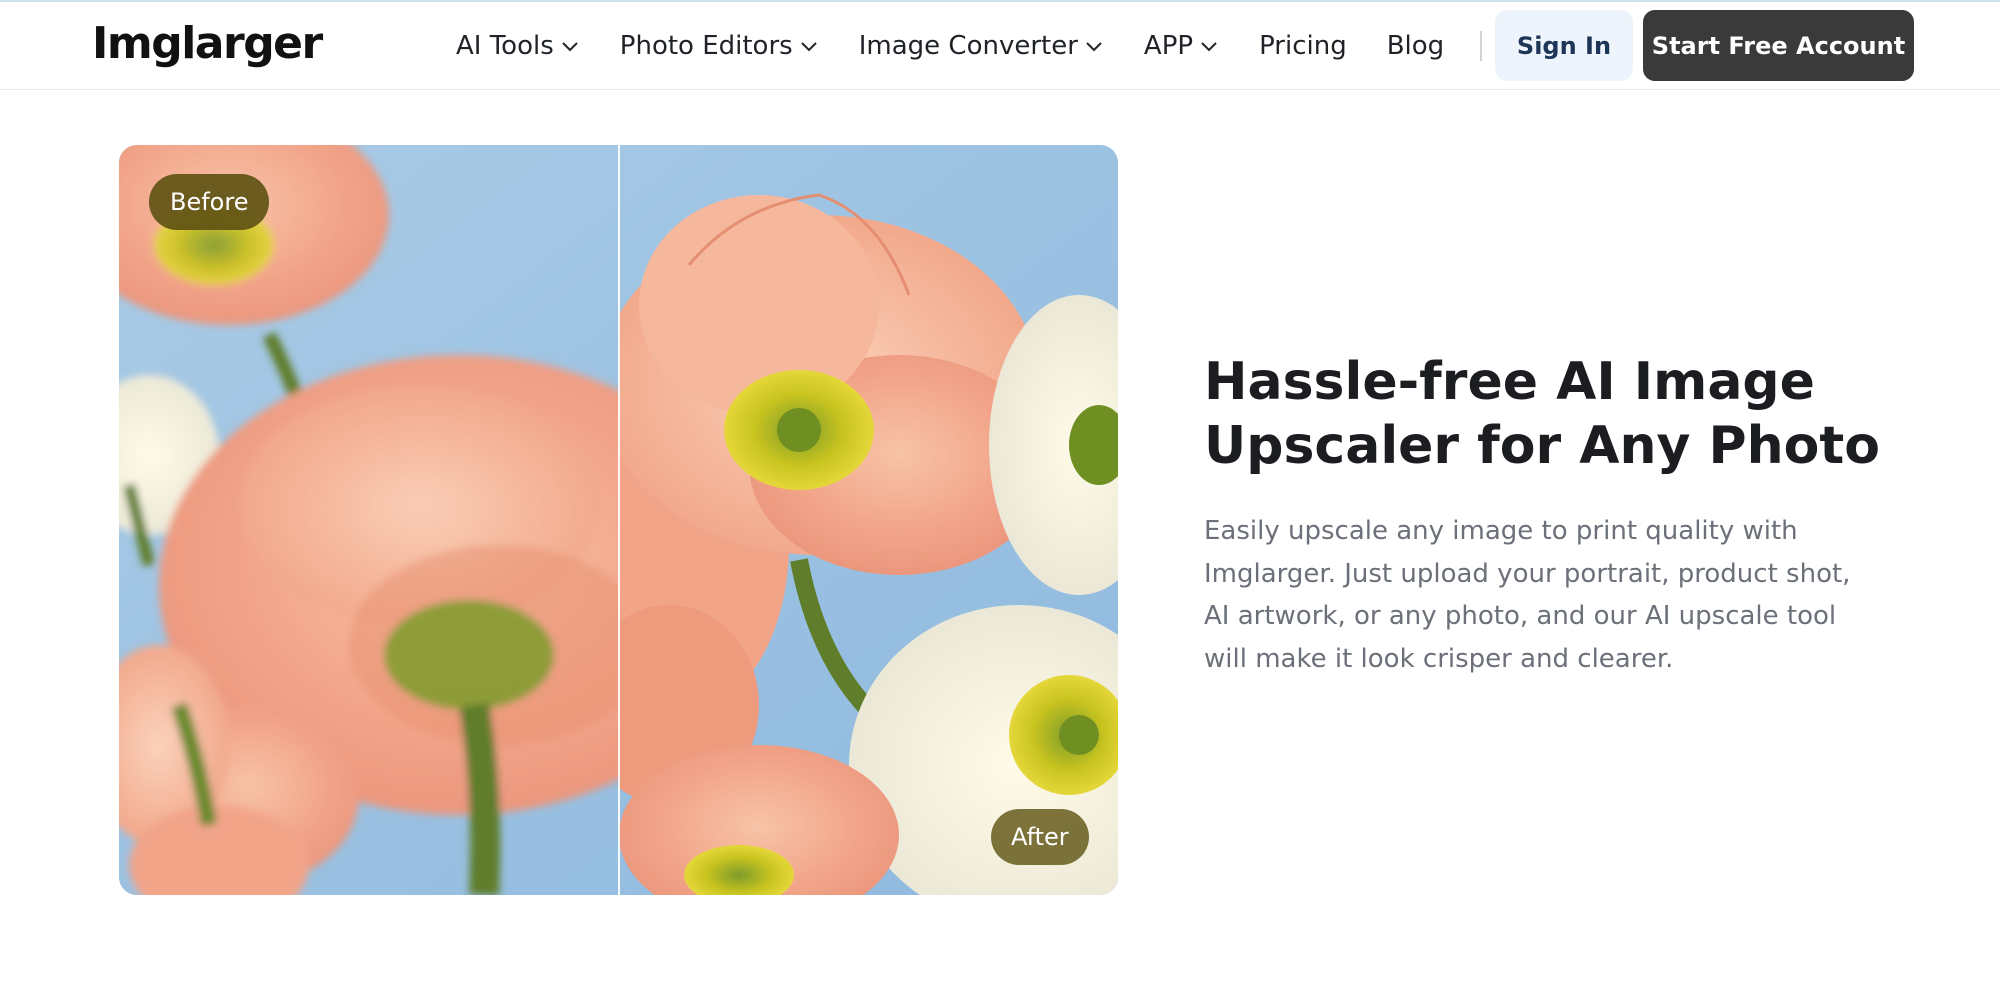  I want to click on sign-in-button: Sign In, so click(1564, 45).